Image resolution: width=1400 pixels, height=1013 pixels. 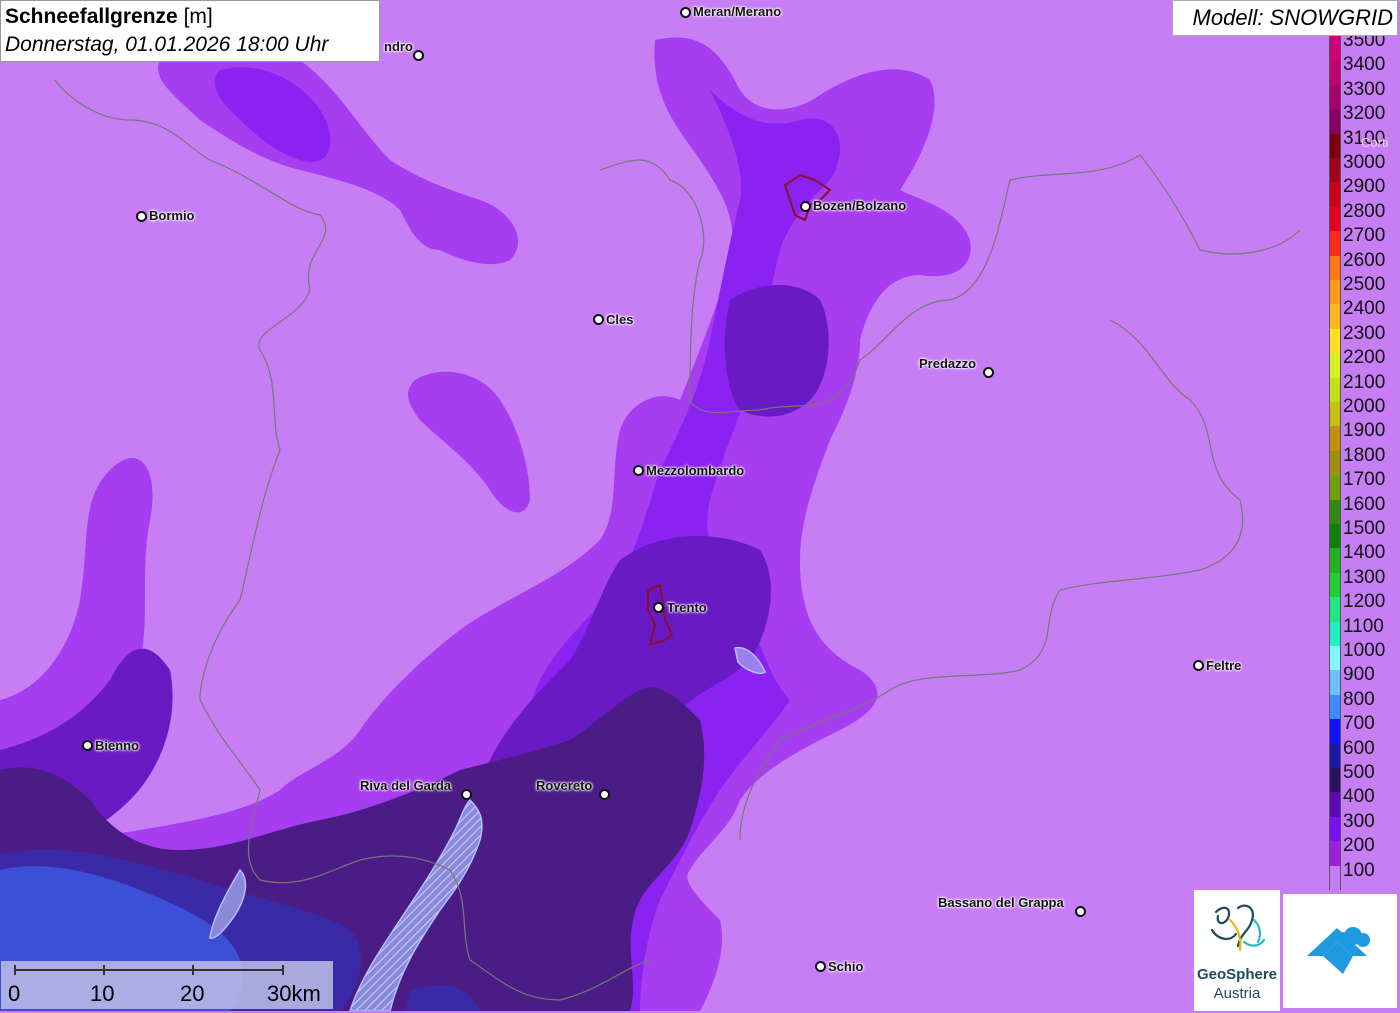 What do you see at coordinates (564, 786) in the screenshot?
I see `city-label-rovereto: Rovereto` at bounding box center [564, 786].